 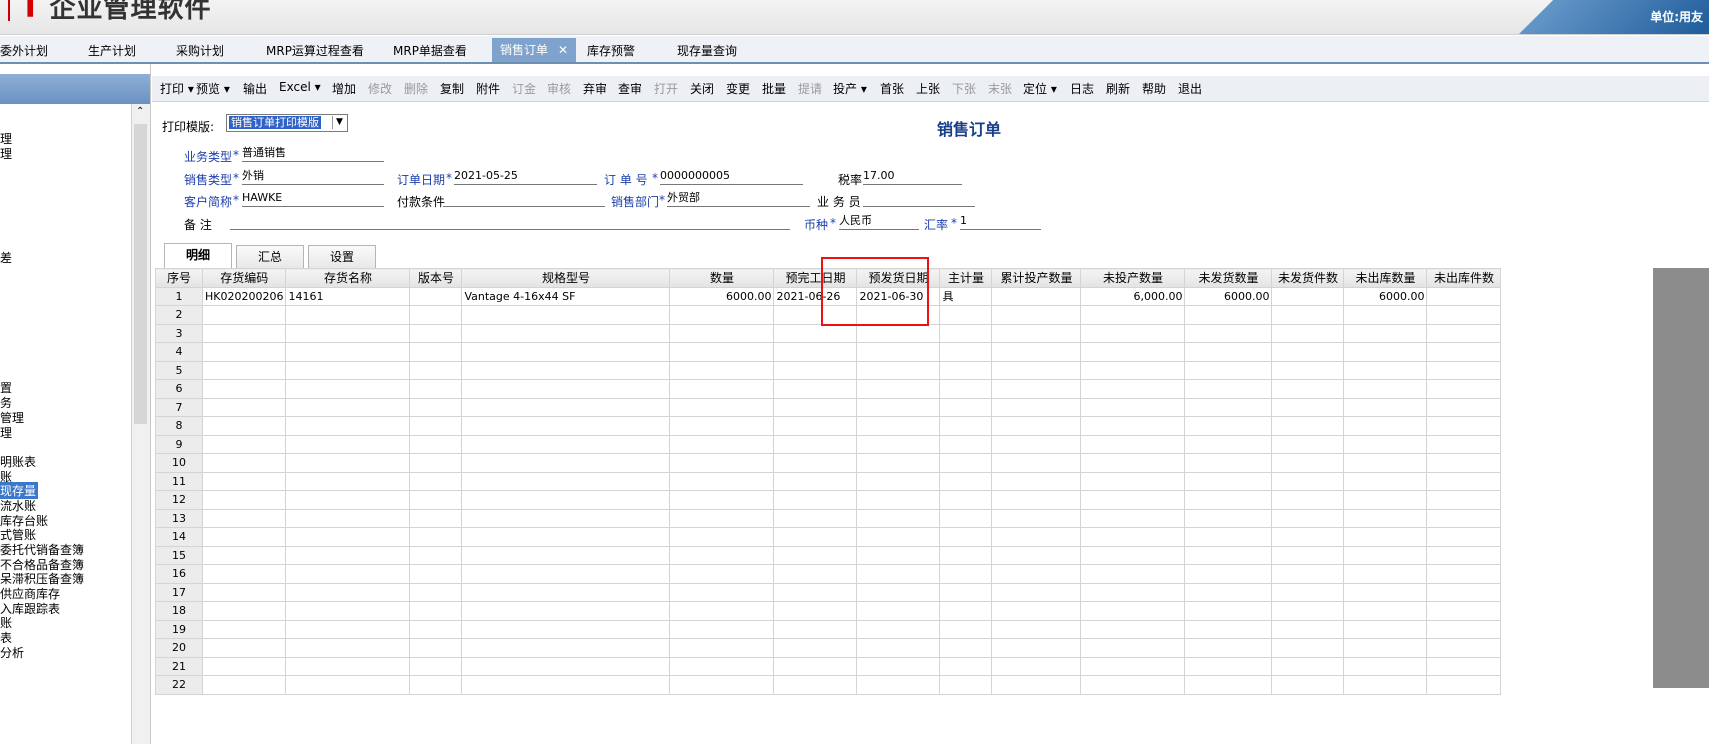 What do you see at coordinates (1118, 88) in the screenshot?
I see `refresh-button: 刷新` at bounding box center [1118, 88].